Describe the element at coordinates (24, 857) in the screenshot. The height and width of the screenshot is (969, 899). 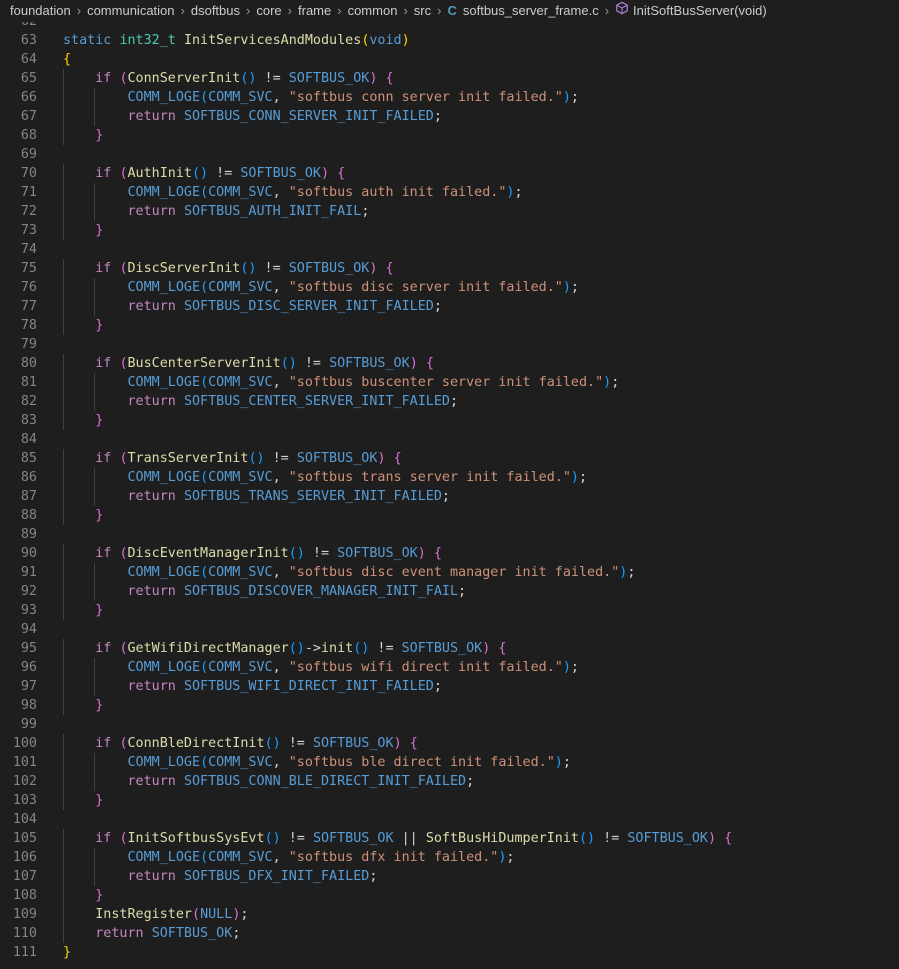
I see `line-number: 106` at that location.